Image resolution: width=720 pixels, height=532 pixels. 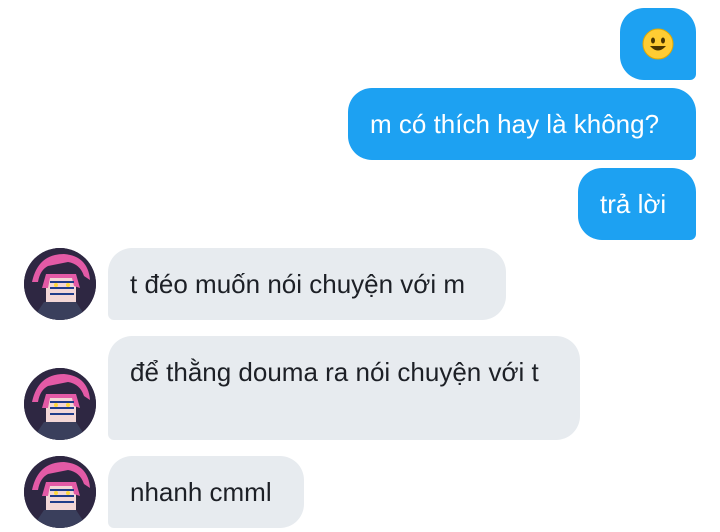 What do you see at coordinates (522, 124) in the screenshot?
I see `outgoing-message: m có thích hay là không?` at bounding box center [522, 124].